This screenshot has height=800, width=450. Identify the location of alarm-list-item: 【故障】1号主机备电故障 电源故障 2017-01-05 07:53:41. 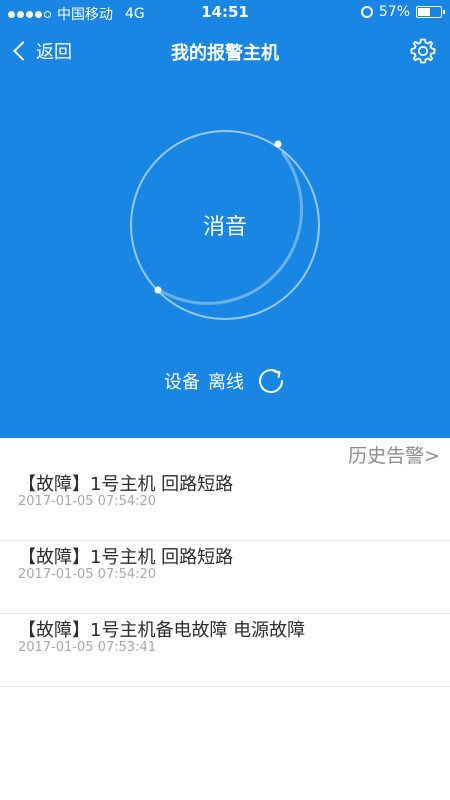
(225, 650).